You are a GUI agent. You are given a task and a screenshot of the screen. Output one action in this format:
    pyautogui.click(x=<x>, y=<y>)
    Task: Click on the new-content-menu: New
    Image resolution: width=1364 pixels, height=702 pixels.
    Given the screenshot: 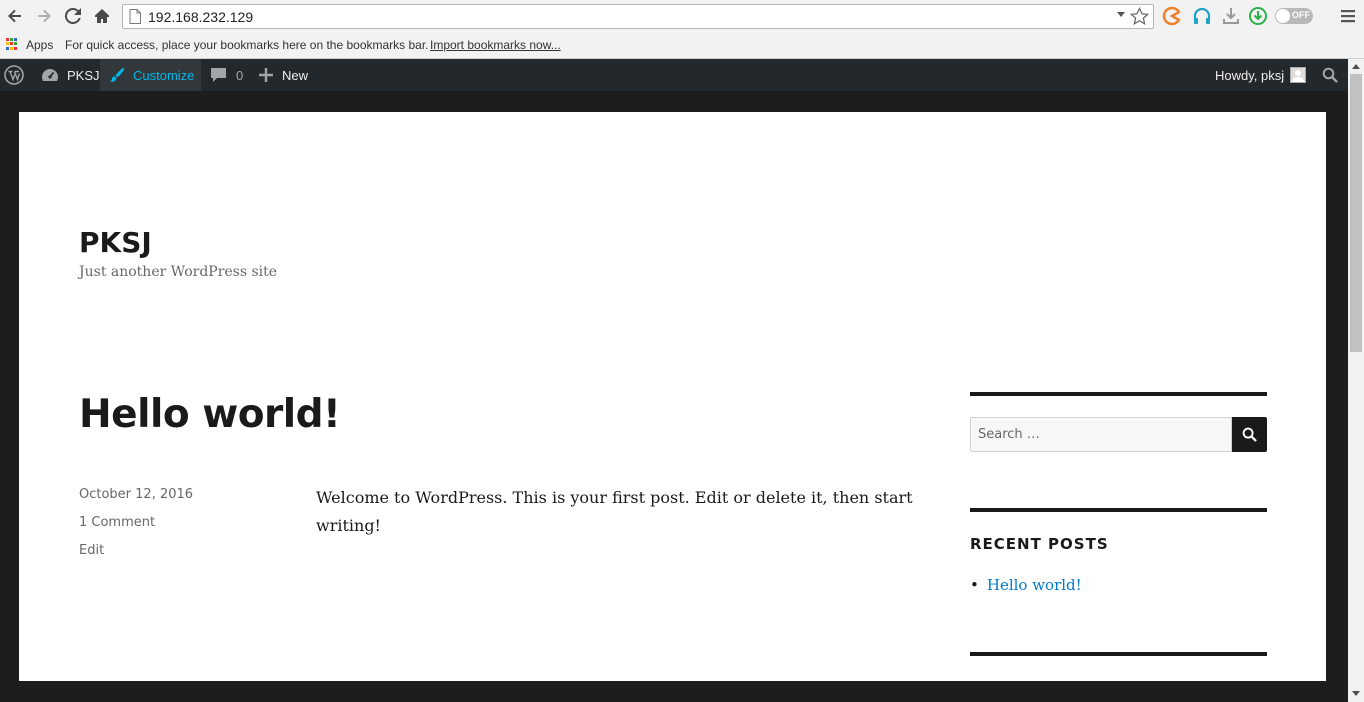 What is the action you would take?
    pyautogui.click(x=283, y=75)
    